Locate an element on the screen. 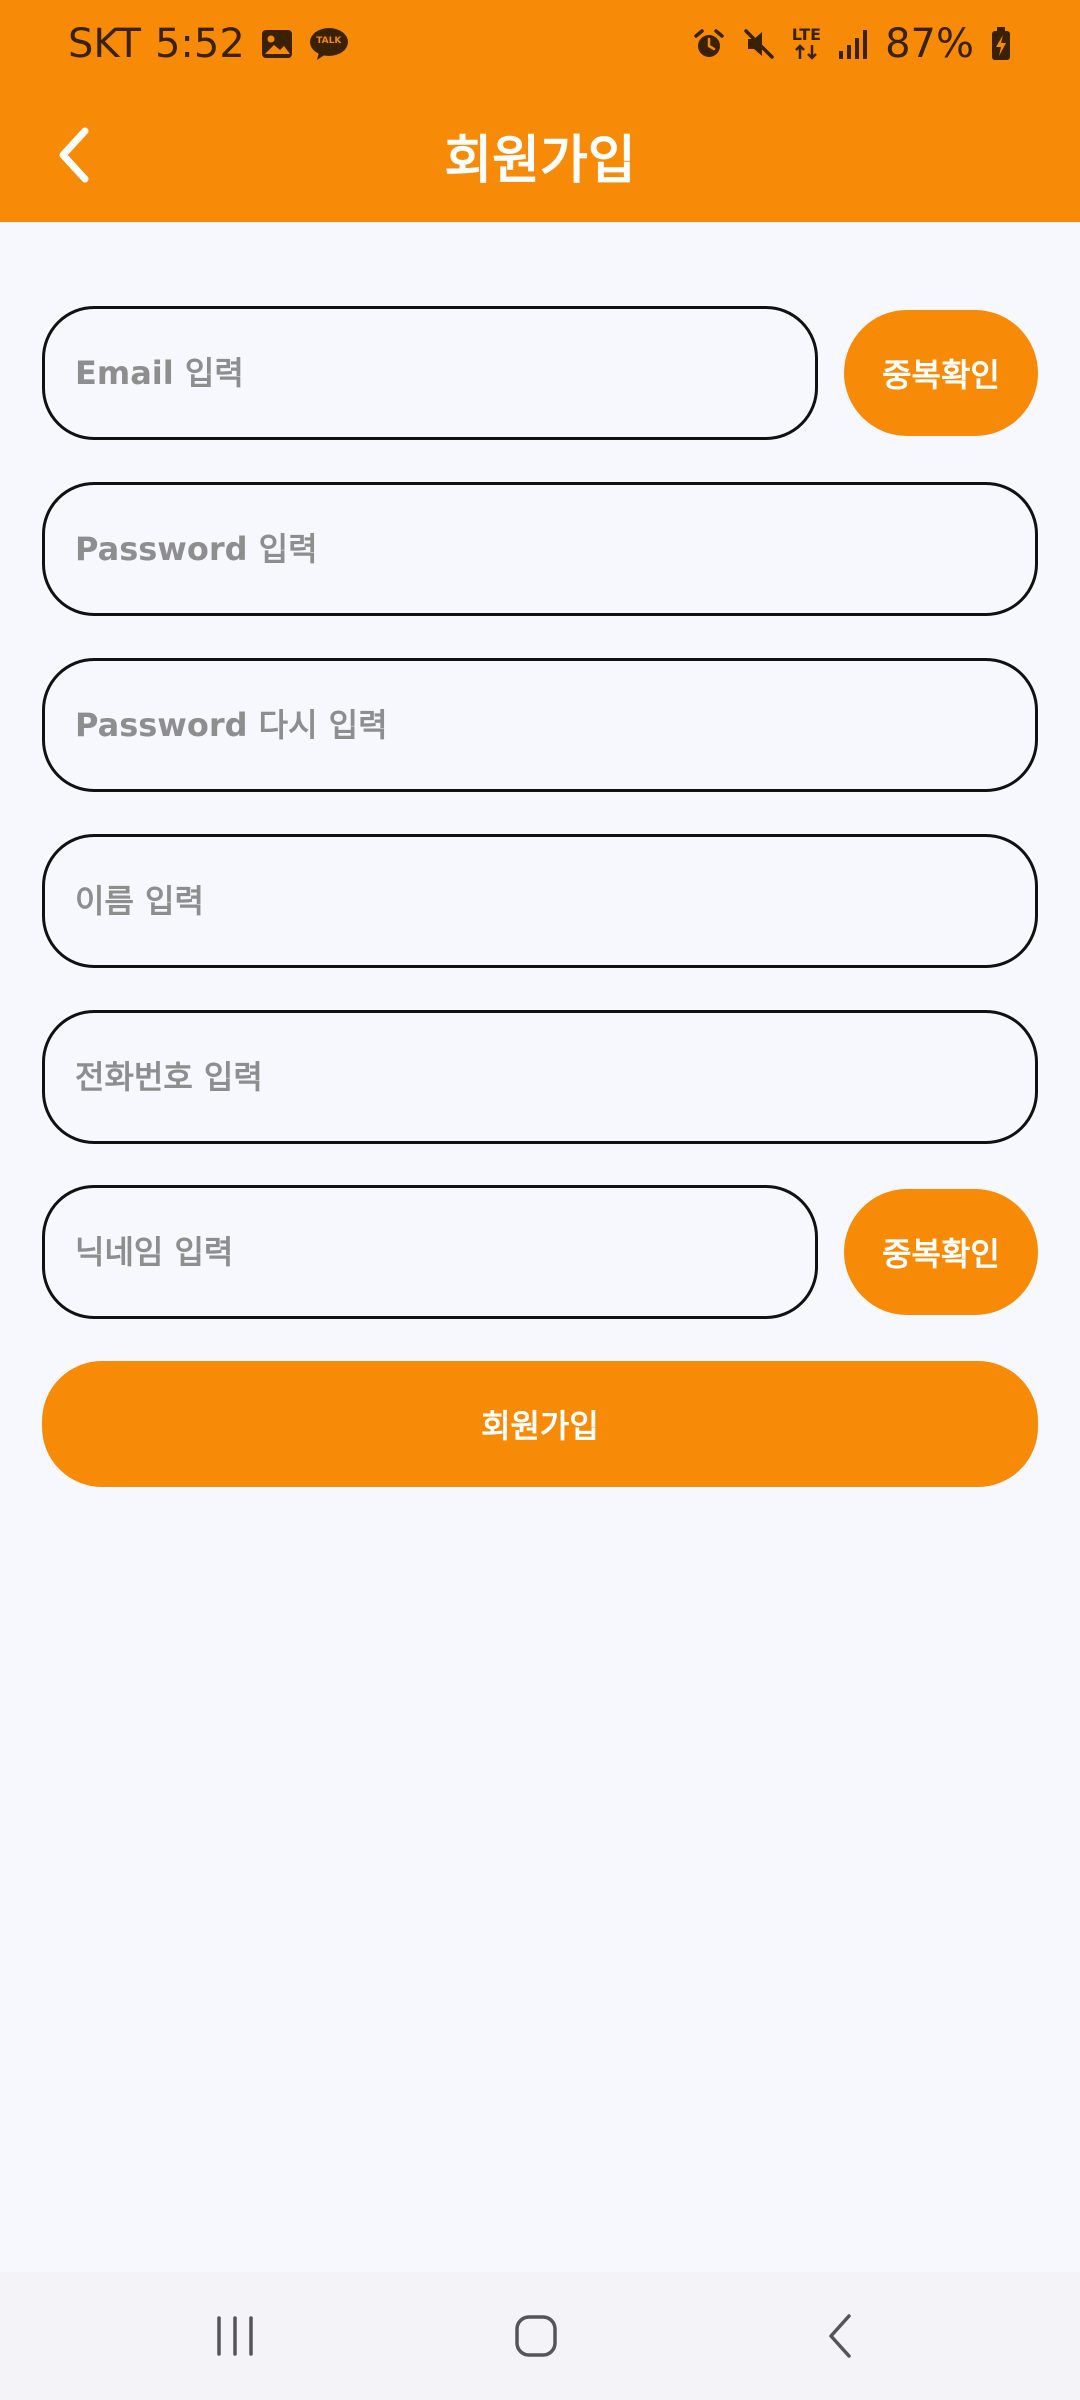  password-field is located at coordinates (540, 549).